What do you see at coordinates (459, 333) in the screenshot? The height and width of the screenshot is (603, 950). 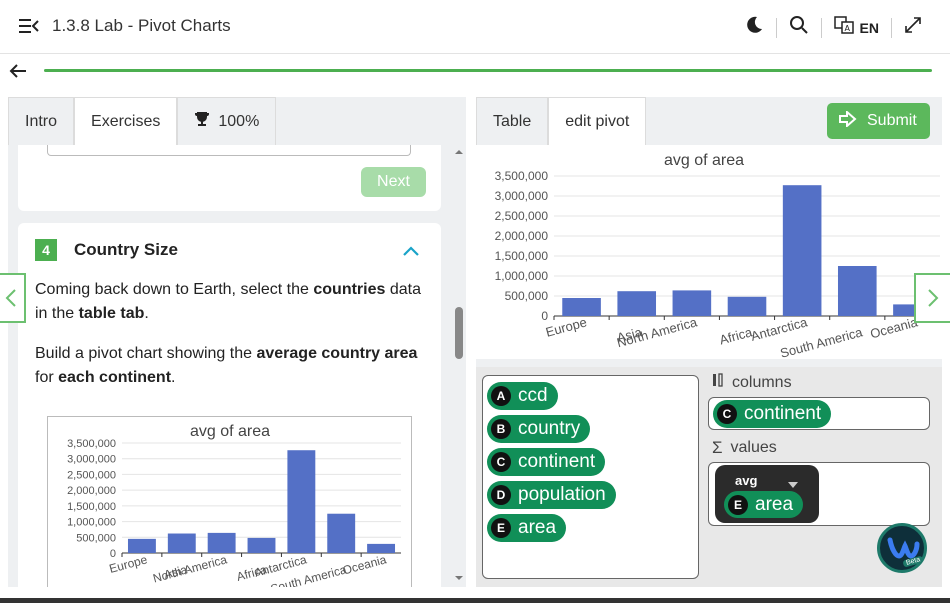 I see `scrollbar-thumb` at bounding box center [459, 333].